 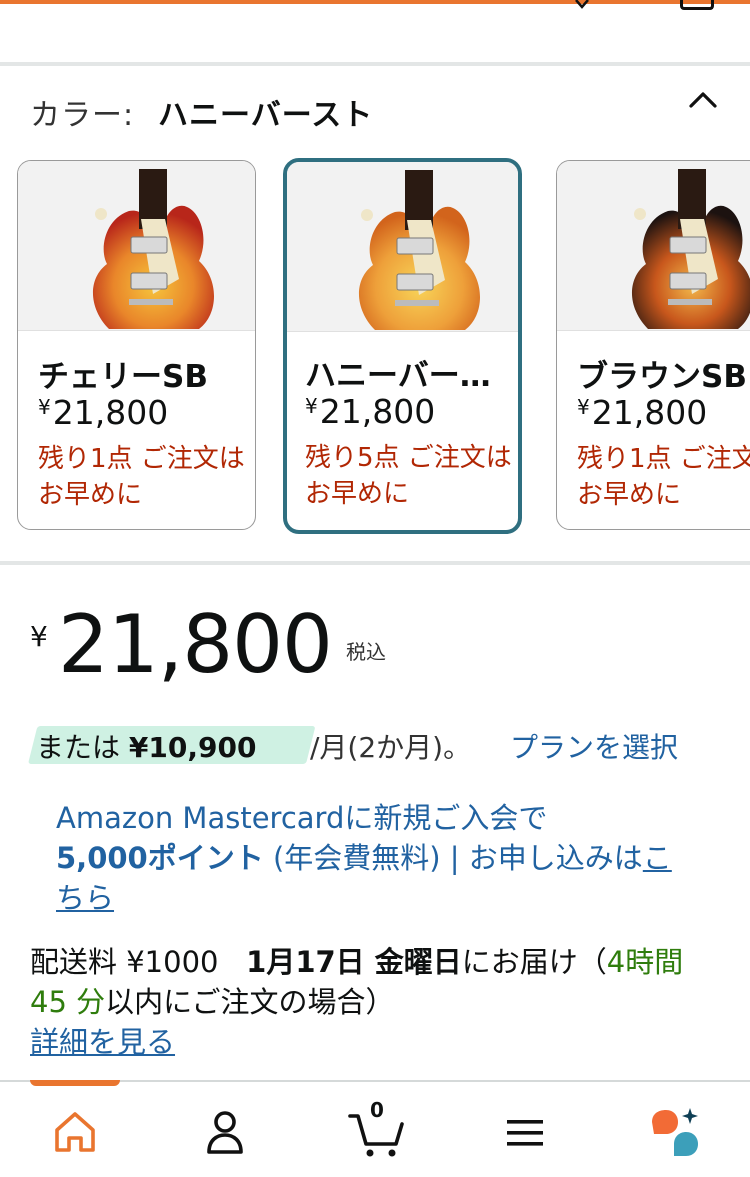 I want to click on installment-badge: または ¥10,900, so click(x=146, y=747).